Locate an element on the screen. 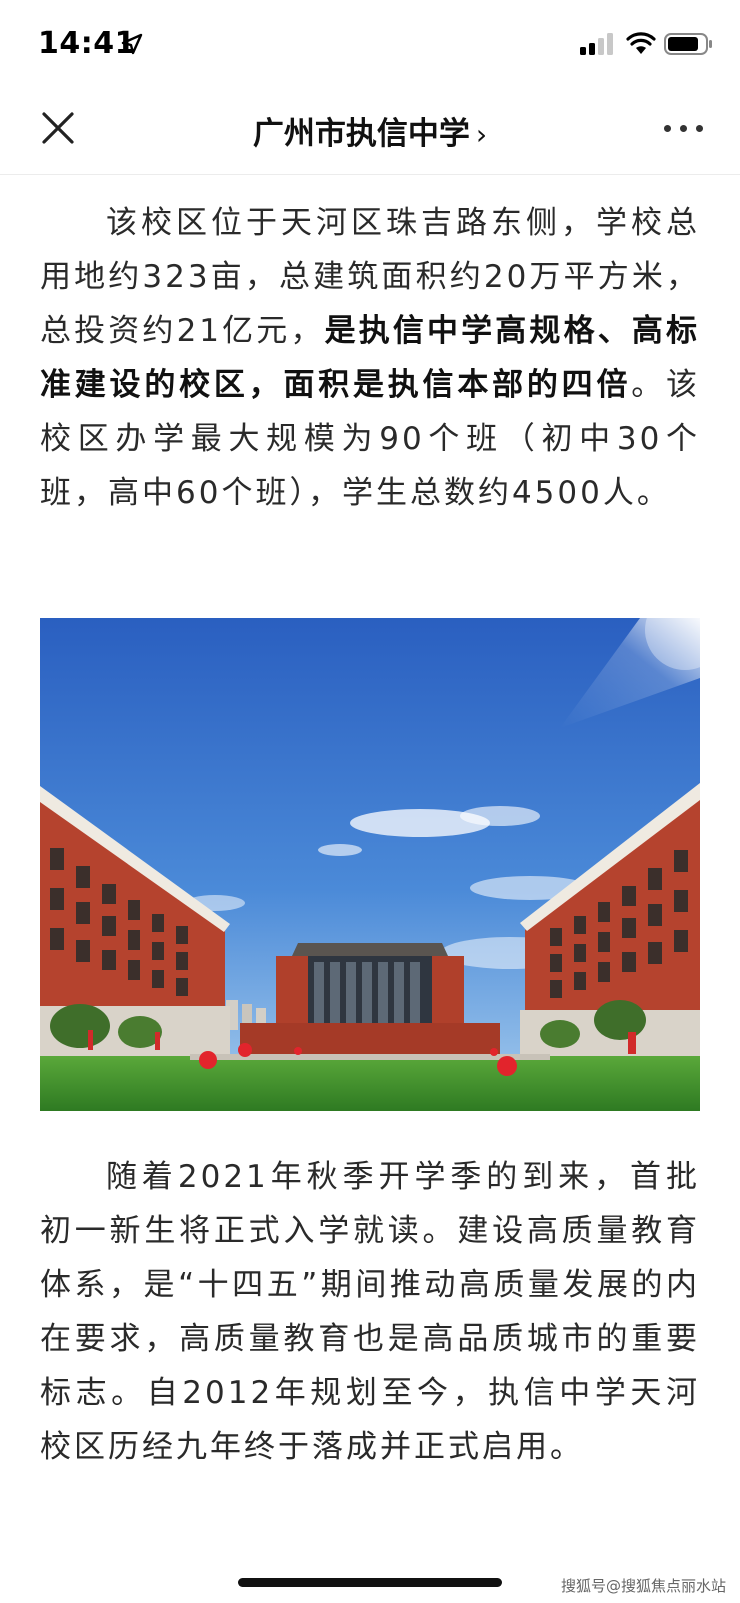  status-bar: 14:41 is located at coordinates (370, 44).